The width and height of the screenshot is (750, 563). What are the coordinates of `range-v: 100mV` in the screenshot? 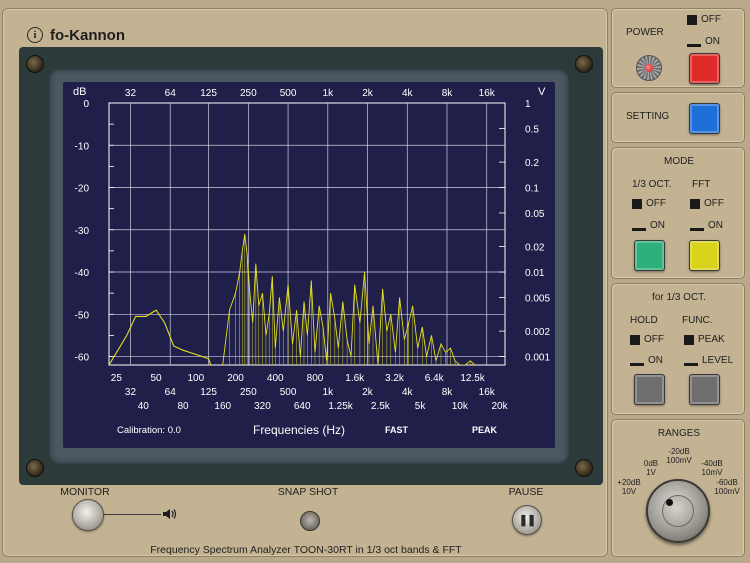 It's located at (679, 460).